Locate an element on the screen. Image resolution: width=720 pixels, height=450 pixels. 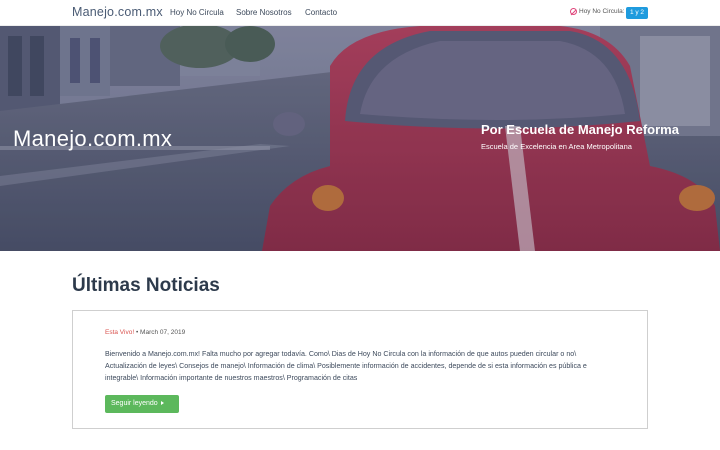
status-label: Hoy No Circula: is located at coordinates (602, 11).